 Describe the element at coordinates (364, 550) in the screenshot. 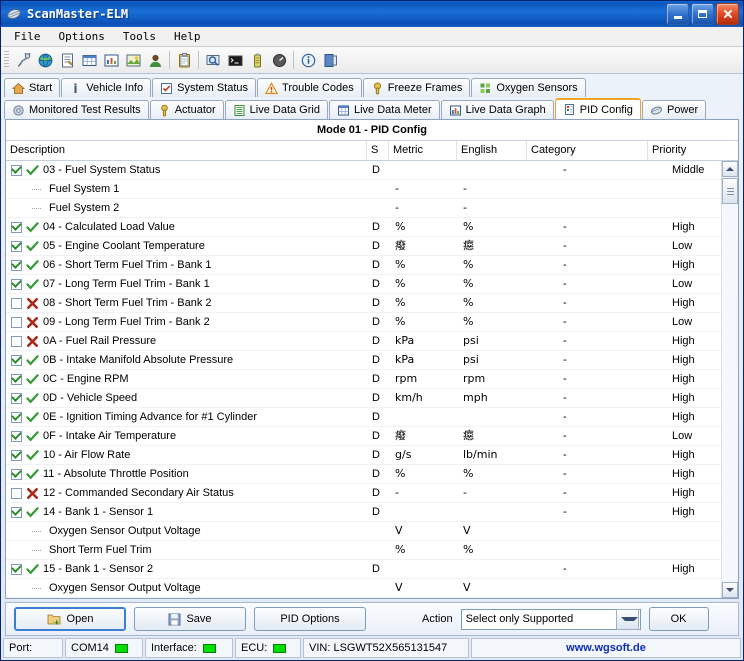

I see `table-row: Short Term Fuel Trim%%` at that location.